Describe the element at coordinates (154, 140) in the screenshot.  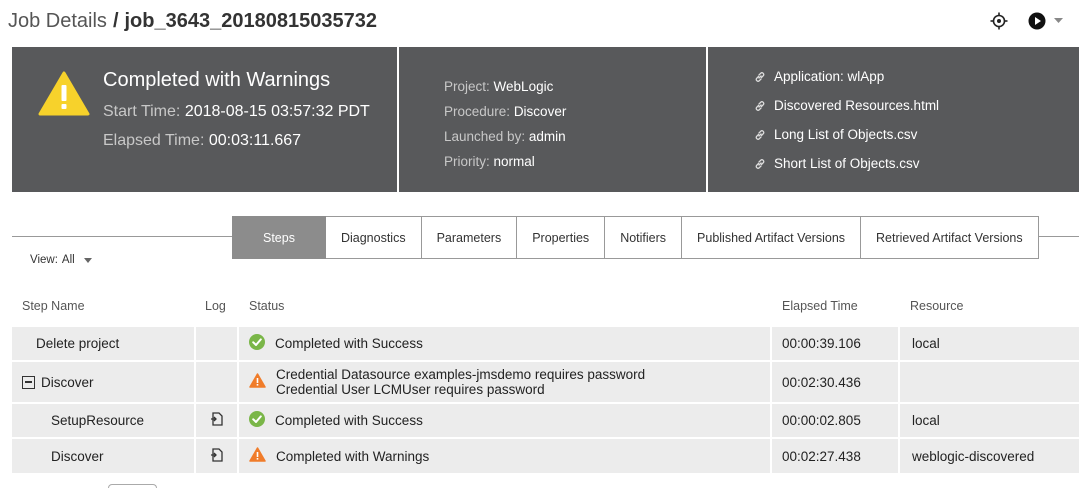
I see `elapsed-time-label: Elapsed Time:` at that location.